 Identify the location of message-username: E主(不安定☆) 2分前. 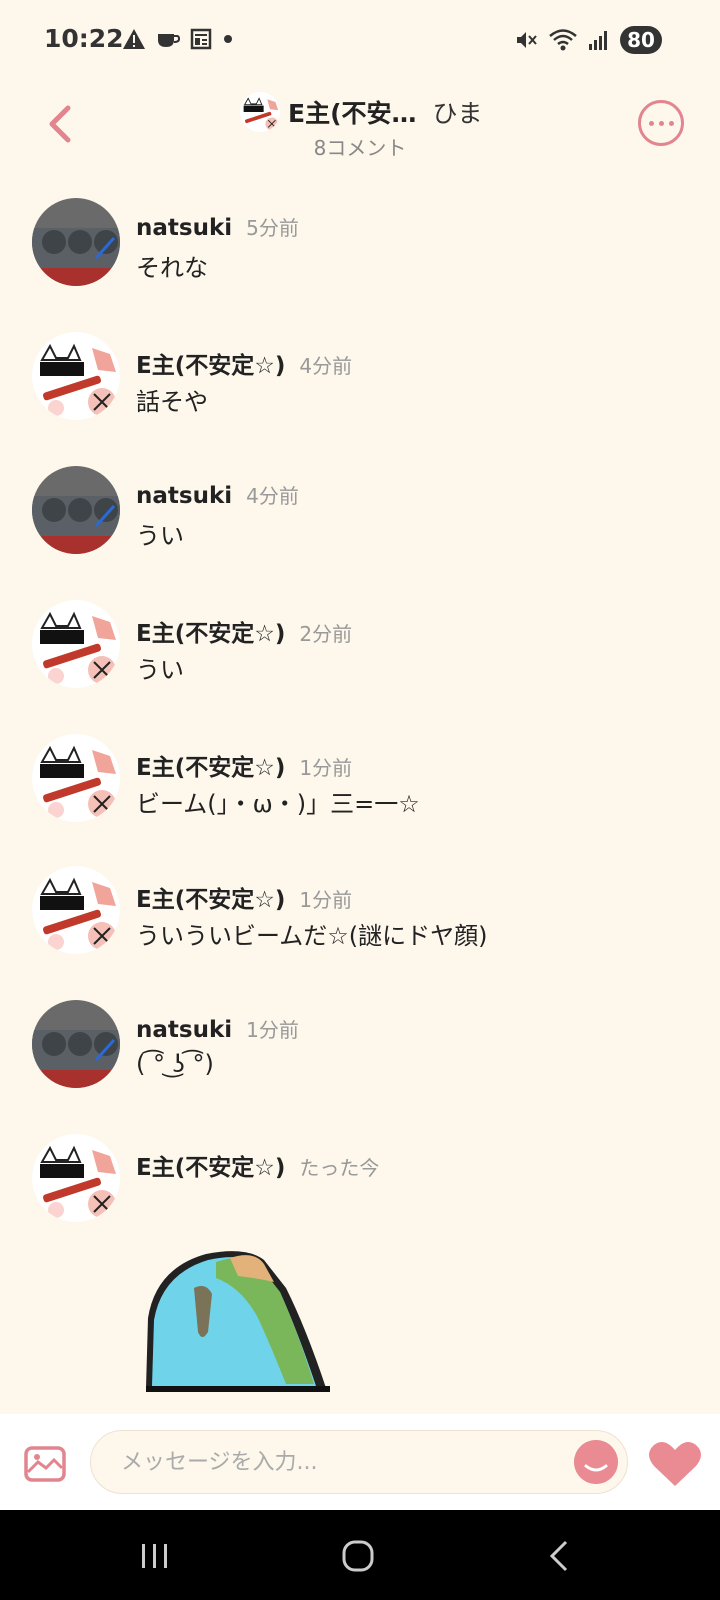
(244, 634).